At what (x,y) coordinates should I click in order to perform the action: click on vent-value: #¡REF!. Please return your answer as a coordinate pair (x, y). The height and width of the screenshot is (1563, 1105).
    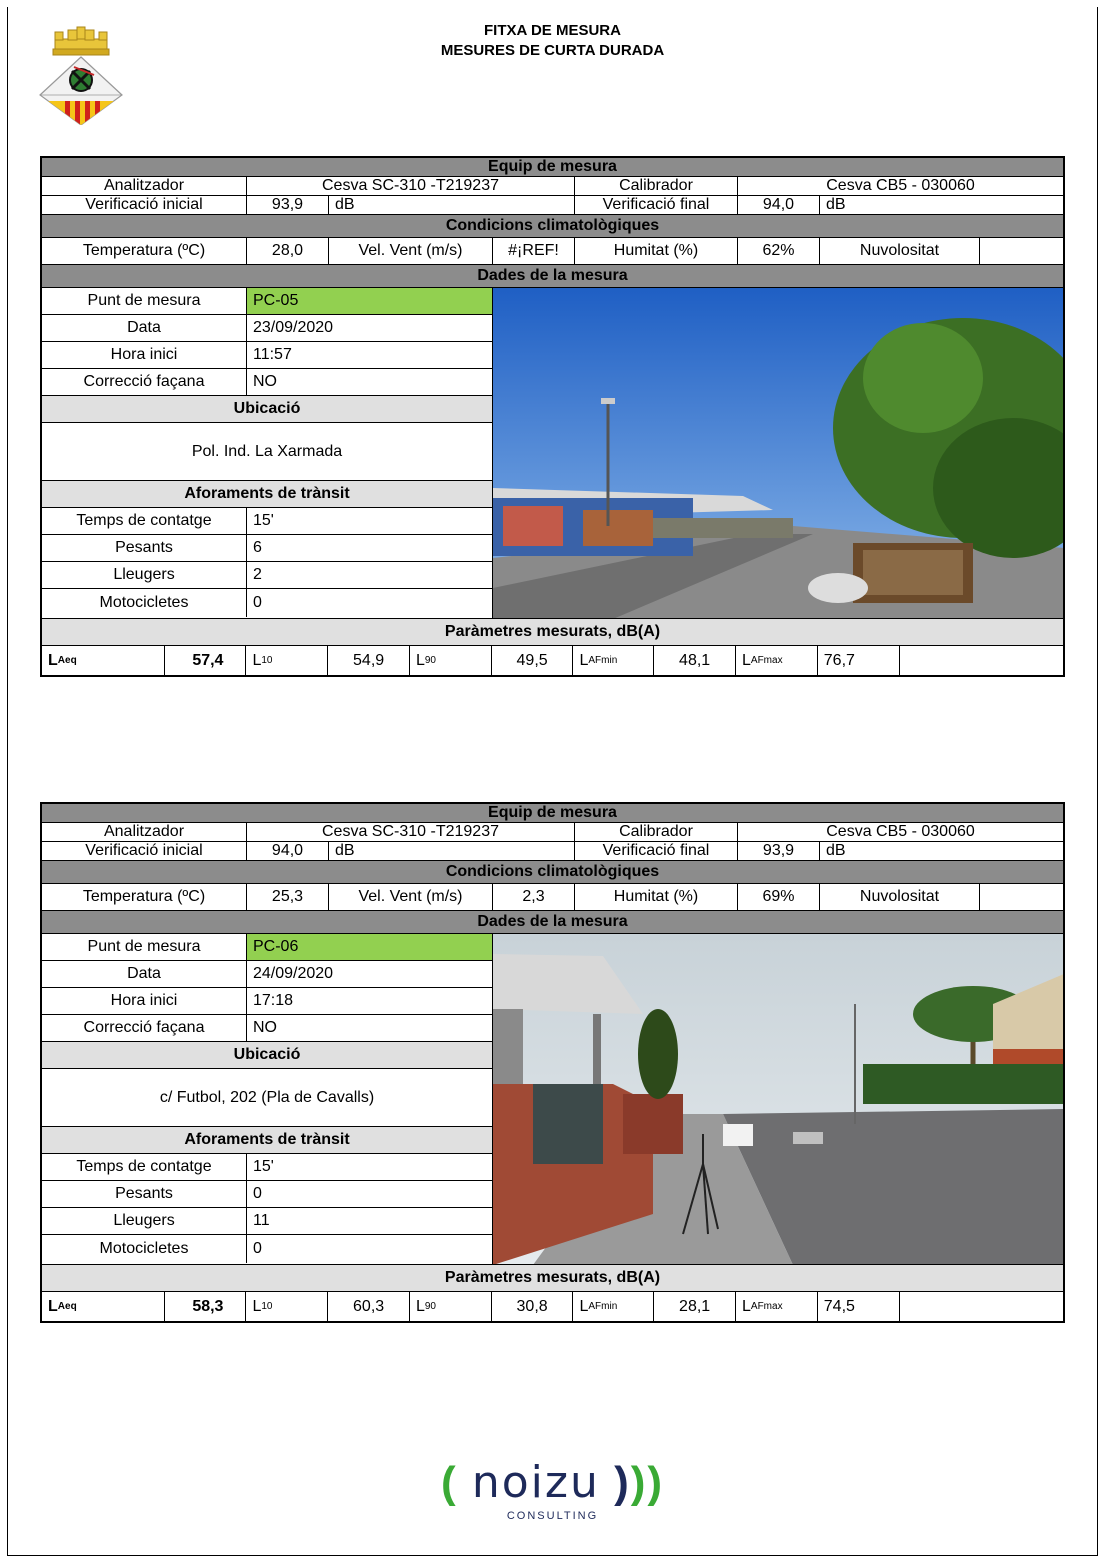
    Looking at the image, I should click on (534, 251).